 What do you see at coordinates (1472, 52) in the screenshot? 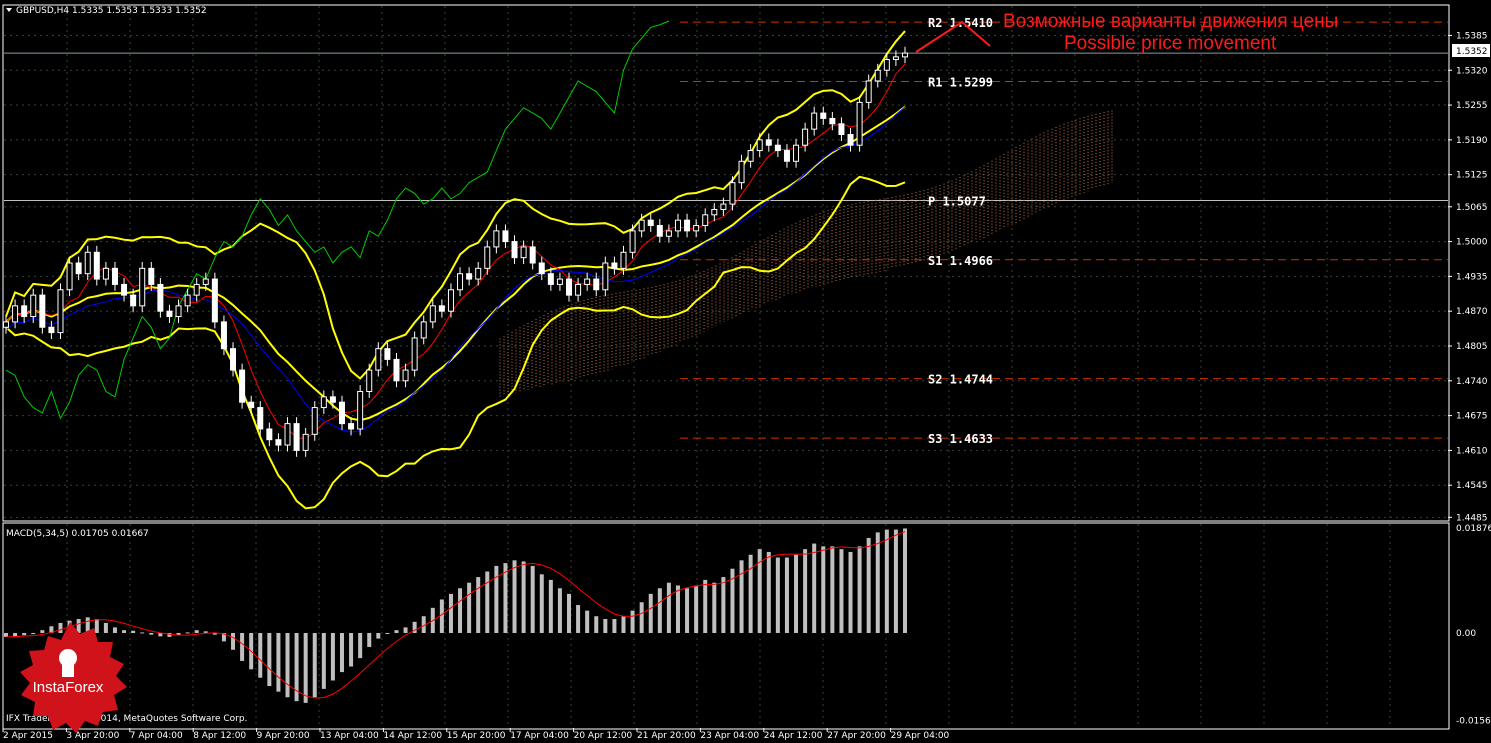
I see `last-price-label: 1.5352` at bounding box center [1472, 52].